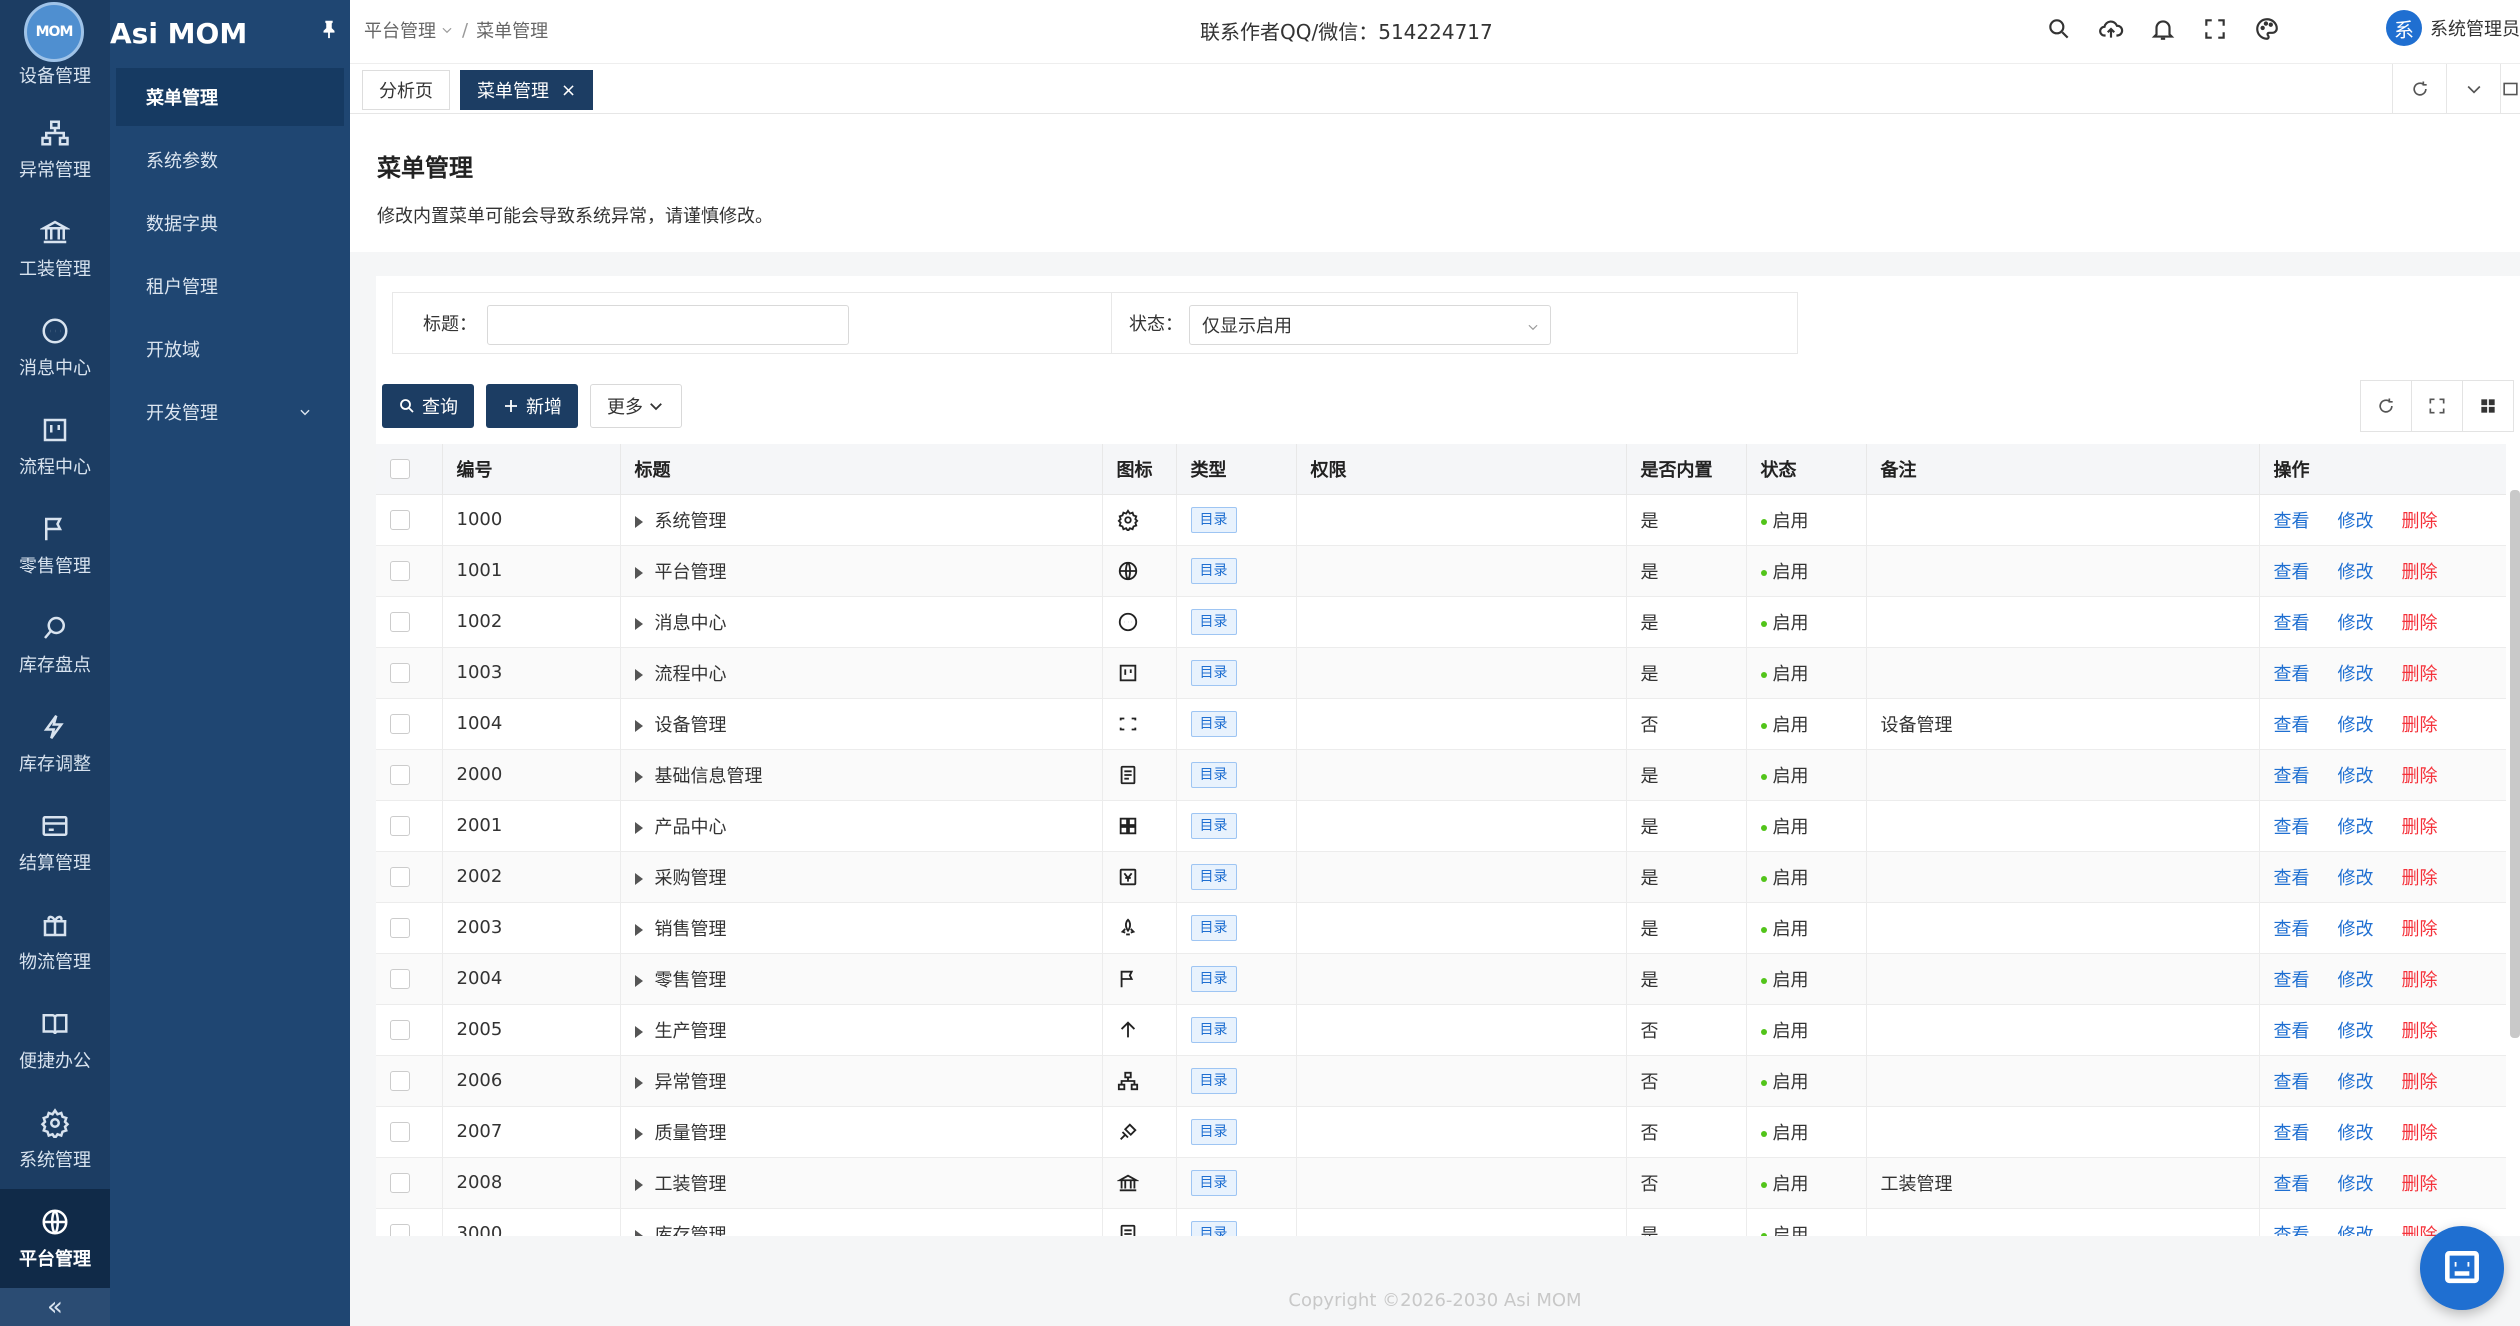 This screenshot has width=2520, height=1326. Describe the element at coordinates (55, 347) in the screenshot. I see `rail-item: 消息中心` at that location.